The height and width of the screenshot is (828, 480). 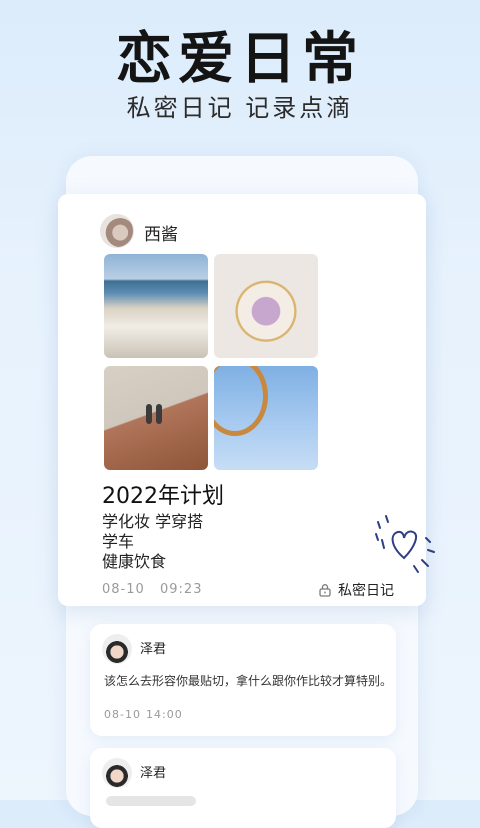 I want to click on swing-ride-photo, so click(x=266, y=418).